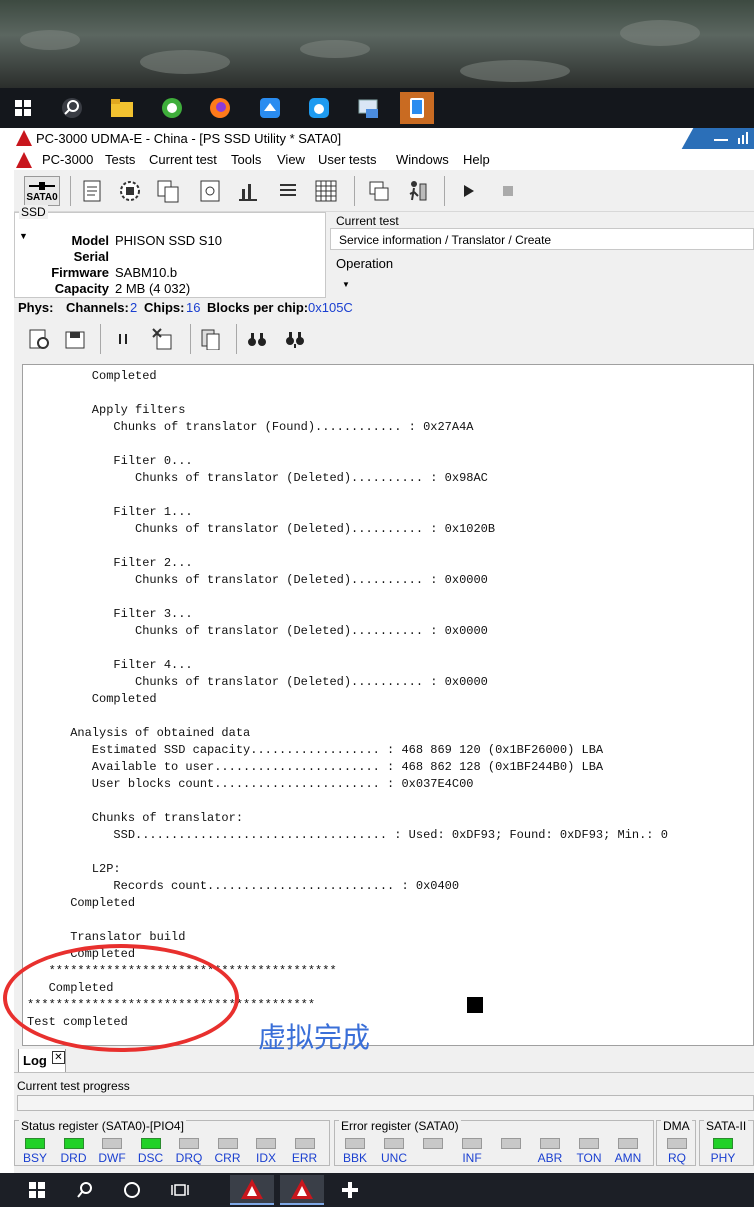  I want to click on play-icon, so click(469, 191).